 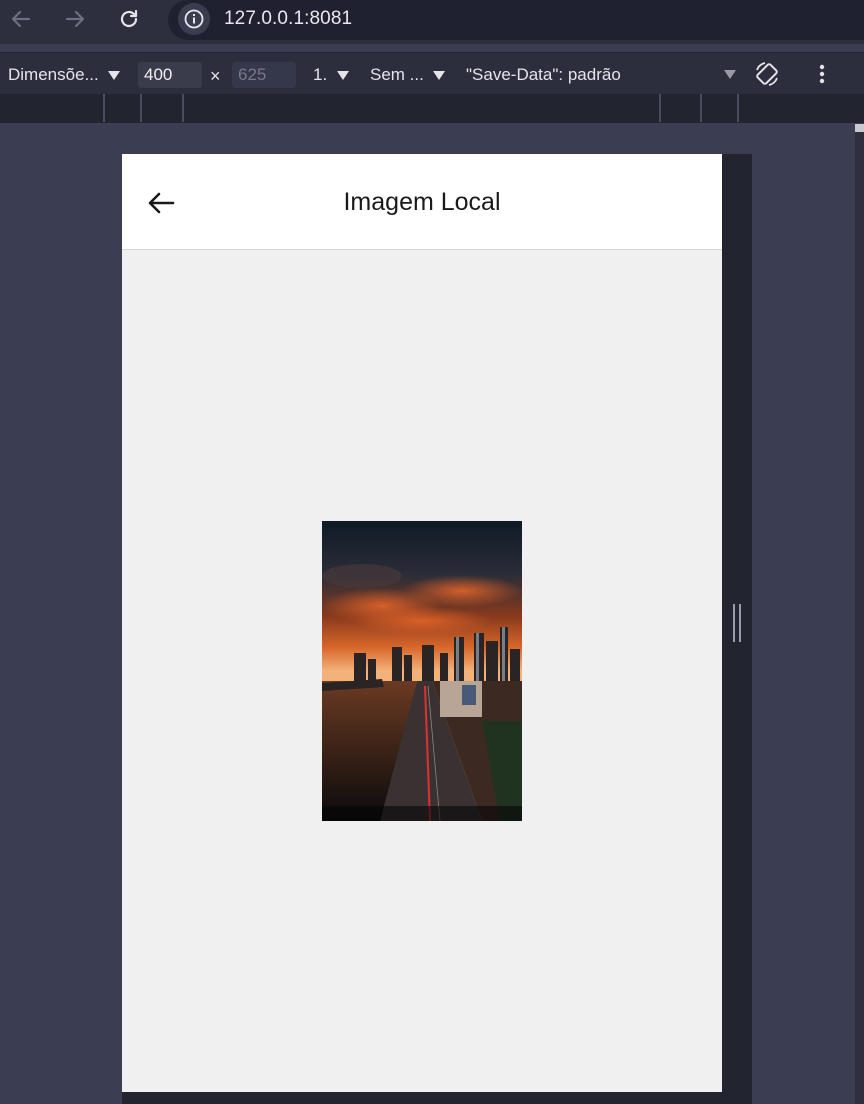 I want to click on zoom-dropdown: 1., so click(x=331, y=75).